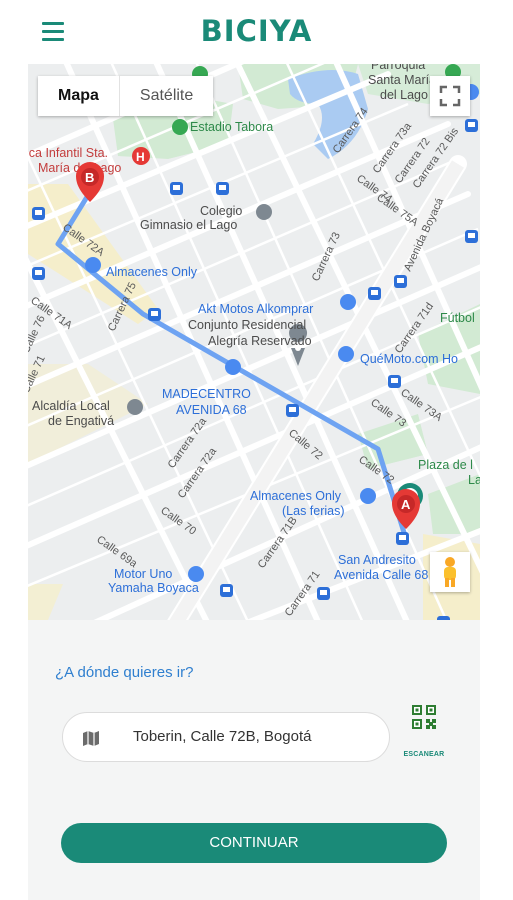 This screenshot has width=513, height=900. What do you see at coordinates (211, 410) in the screenshot?
I see `map-label-madecentro2: AVENIDA 68` at bounding box center [211, 410].